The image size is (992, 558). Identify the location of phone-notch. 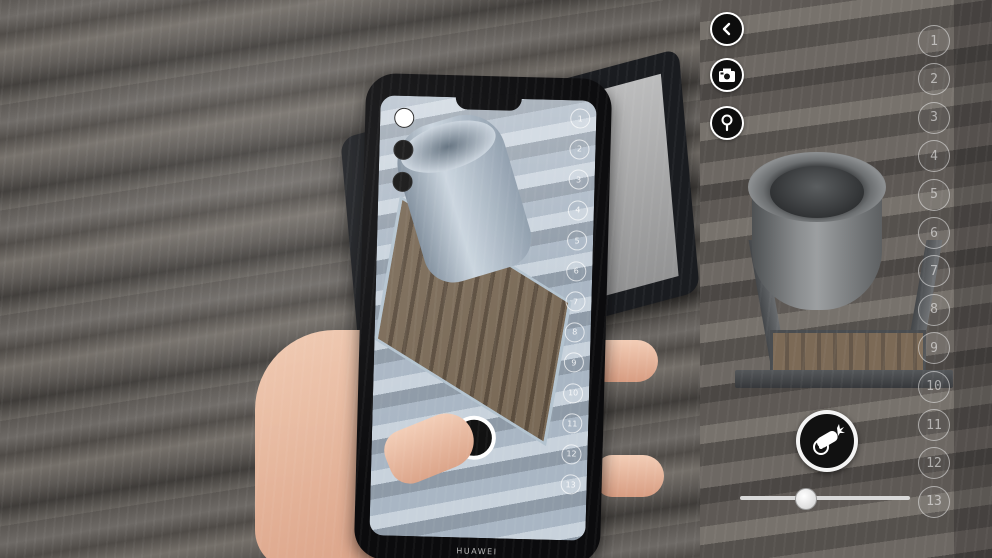
(488, 102).